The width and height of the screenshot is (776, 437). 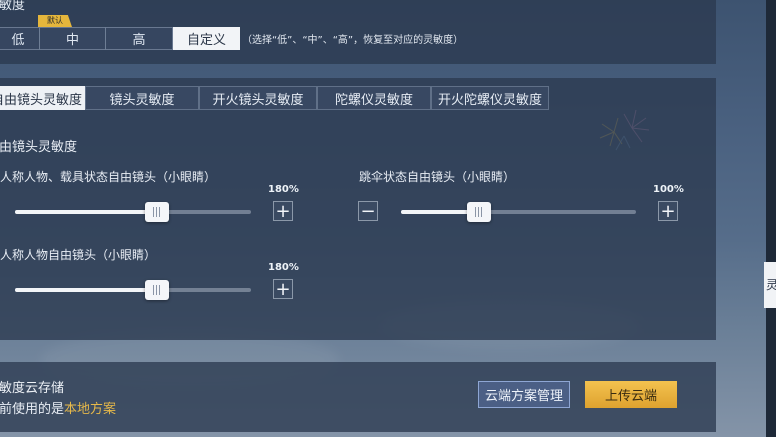 I want to click on cloud-status-line: 当前使用的是本地方案, so click(x=58, y=407).